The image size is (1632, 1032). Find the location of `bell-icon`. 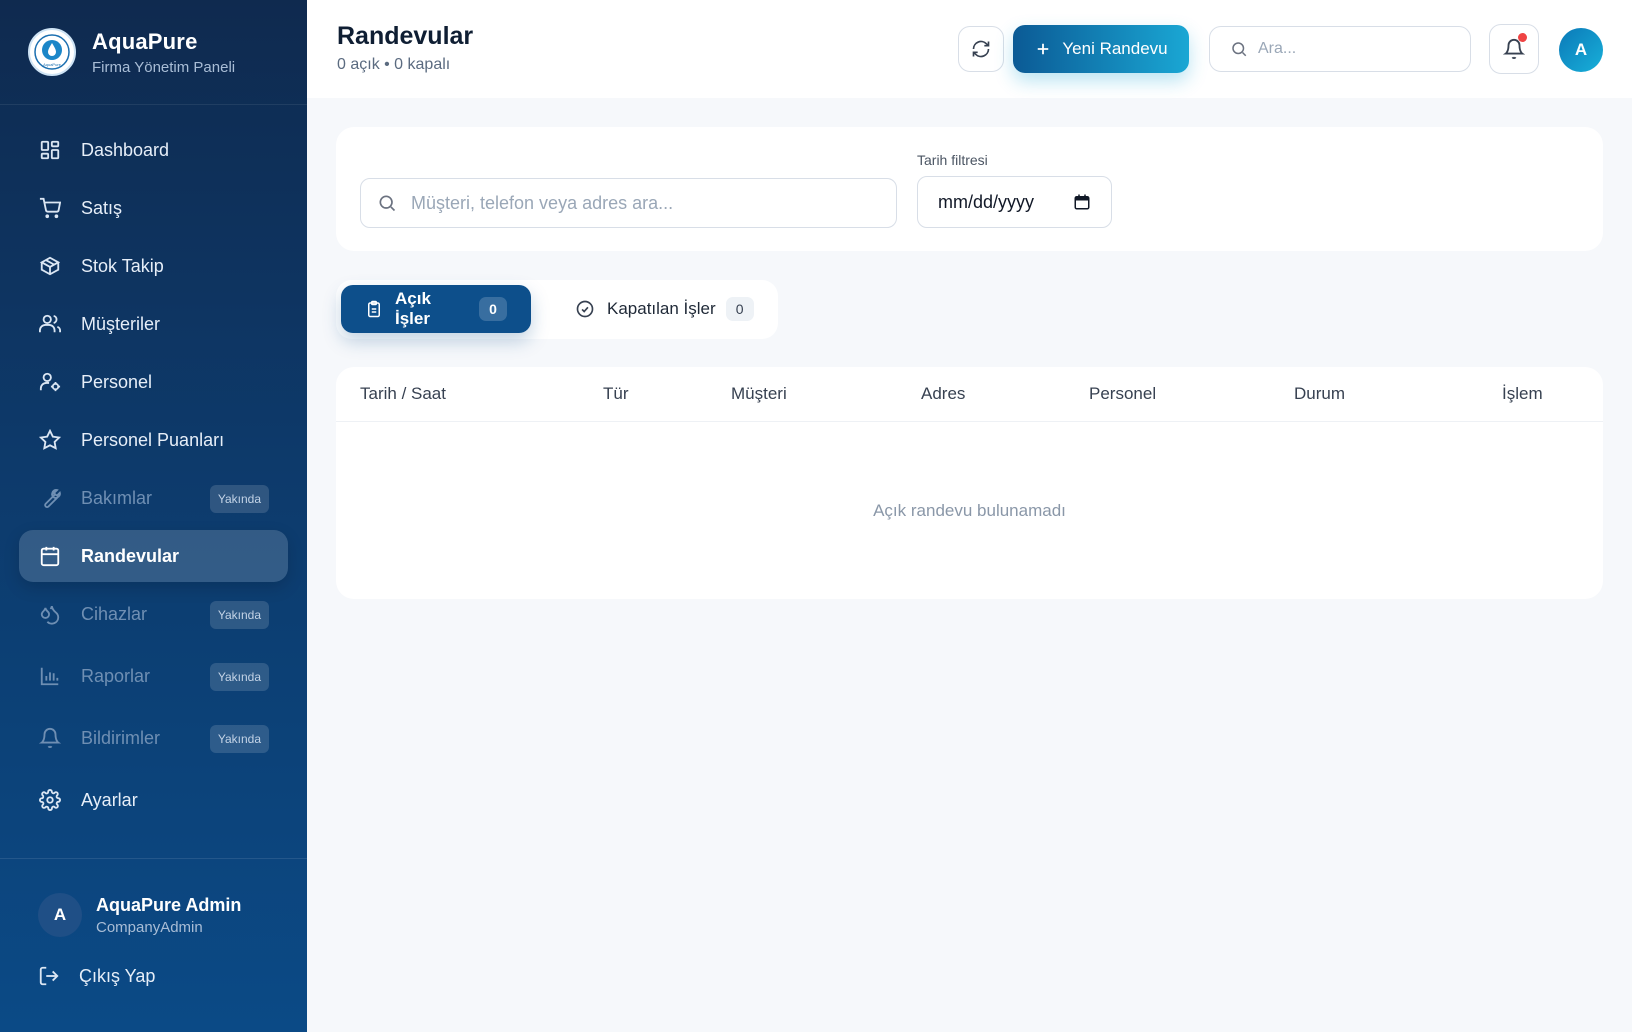

bell-icon is located at coordinates (50, 738).